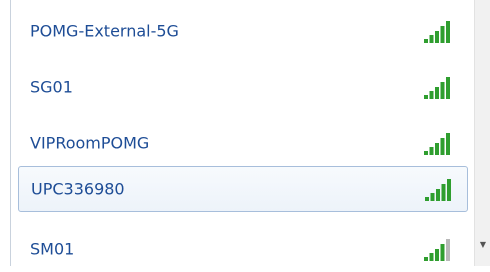  Describe the element at coordinates (482, 133) in the screenshot. I see `vertical-scrollbar: ▼` at that location.